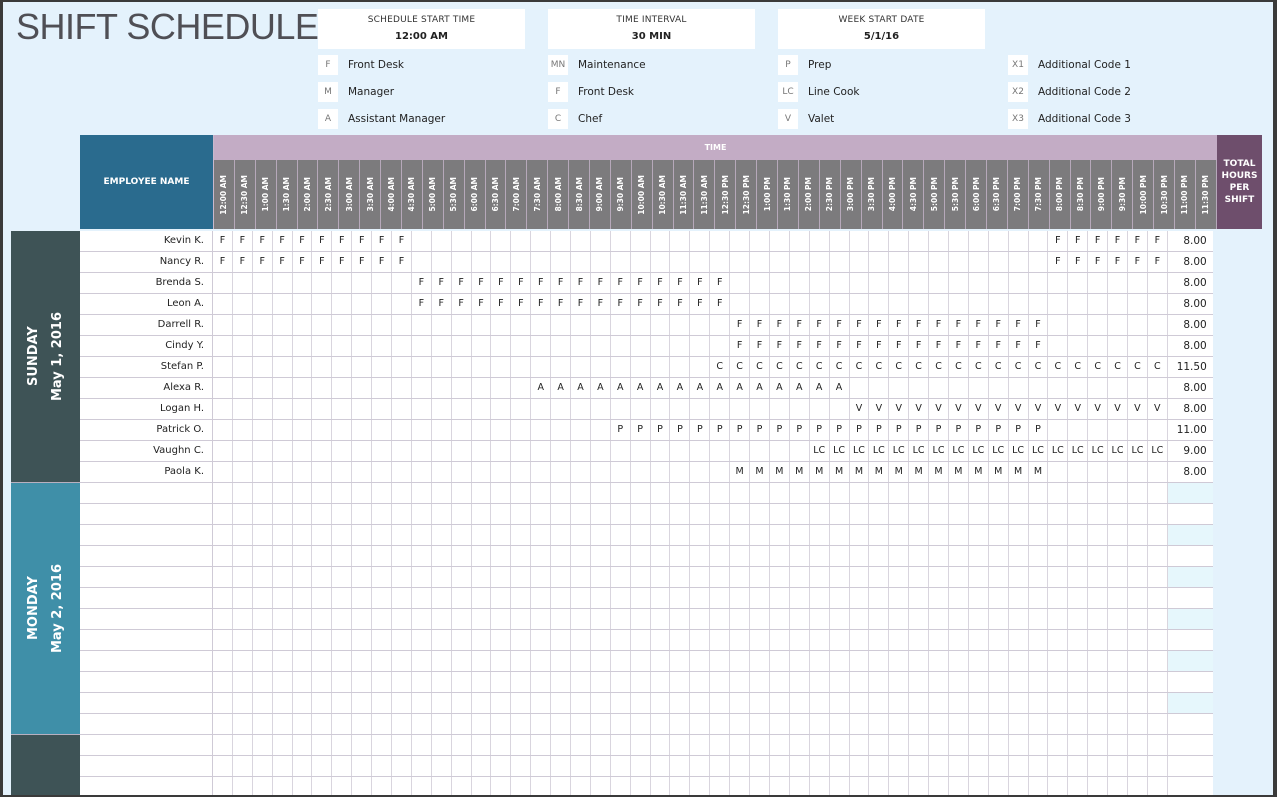 The height and width of the screenshot is (797, 1277). What do you see at coordinates (558, 65) in the screenshot?
I see `legend-code: MN` at bounding box center [558, 65].